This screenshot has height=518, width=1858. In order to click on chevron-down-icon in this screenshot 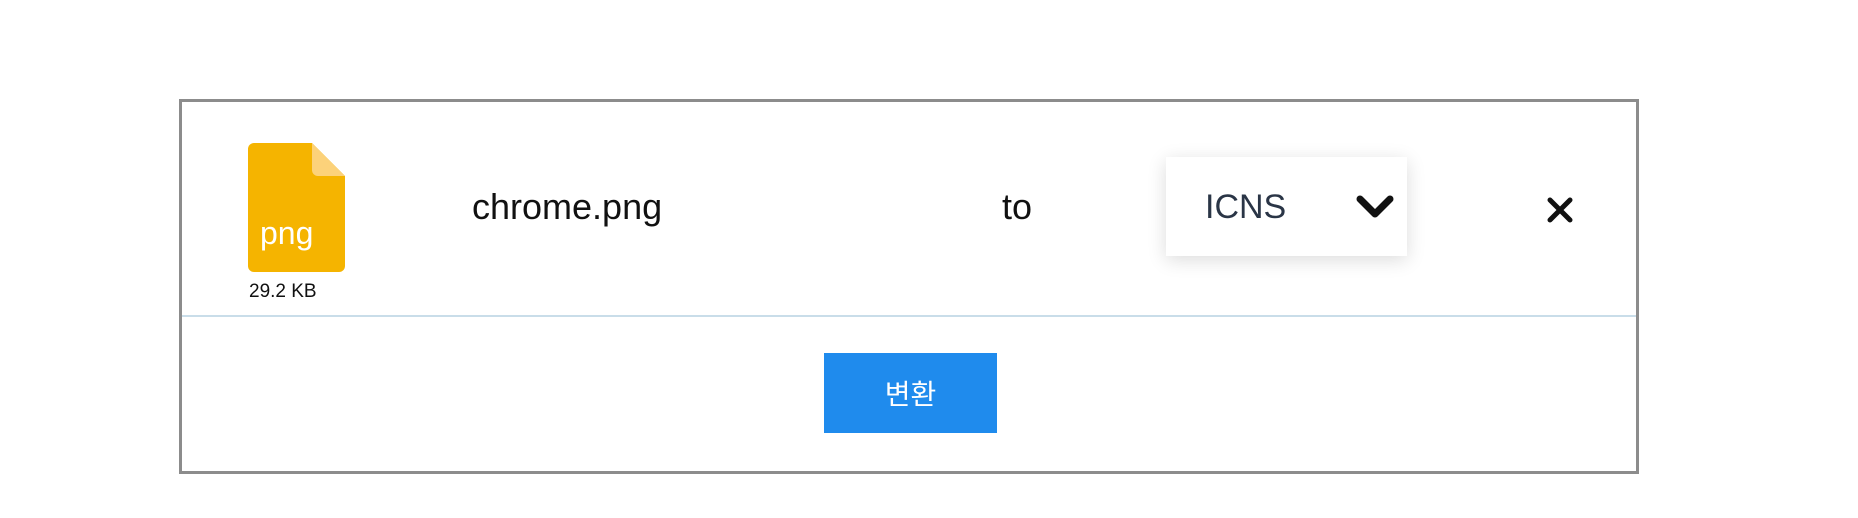, I will do `click(1375, 209)`.